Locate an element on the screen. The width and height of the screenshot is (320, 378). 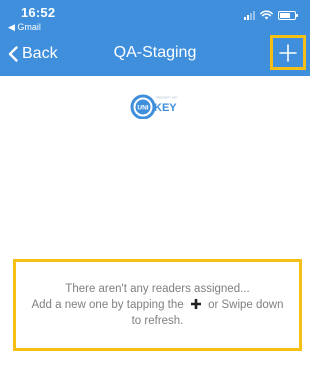
page-title: QA-Staging is located at coordinates (155, 52).